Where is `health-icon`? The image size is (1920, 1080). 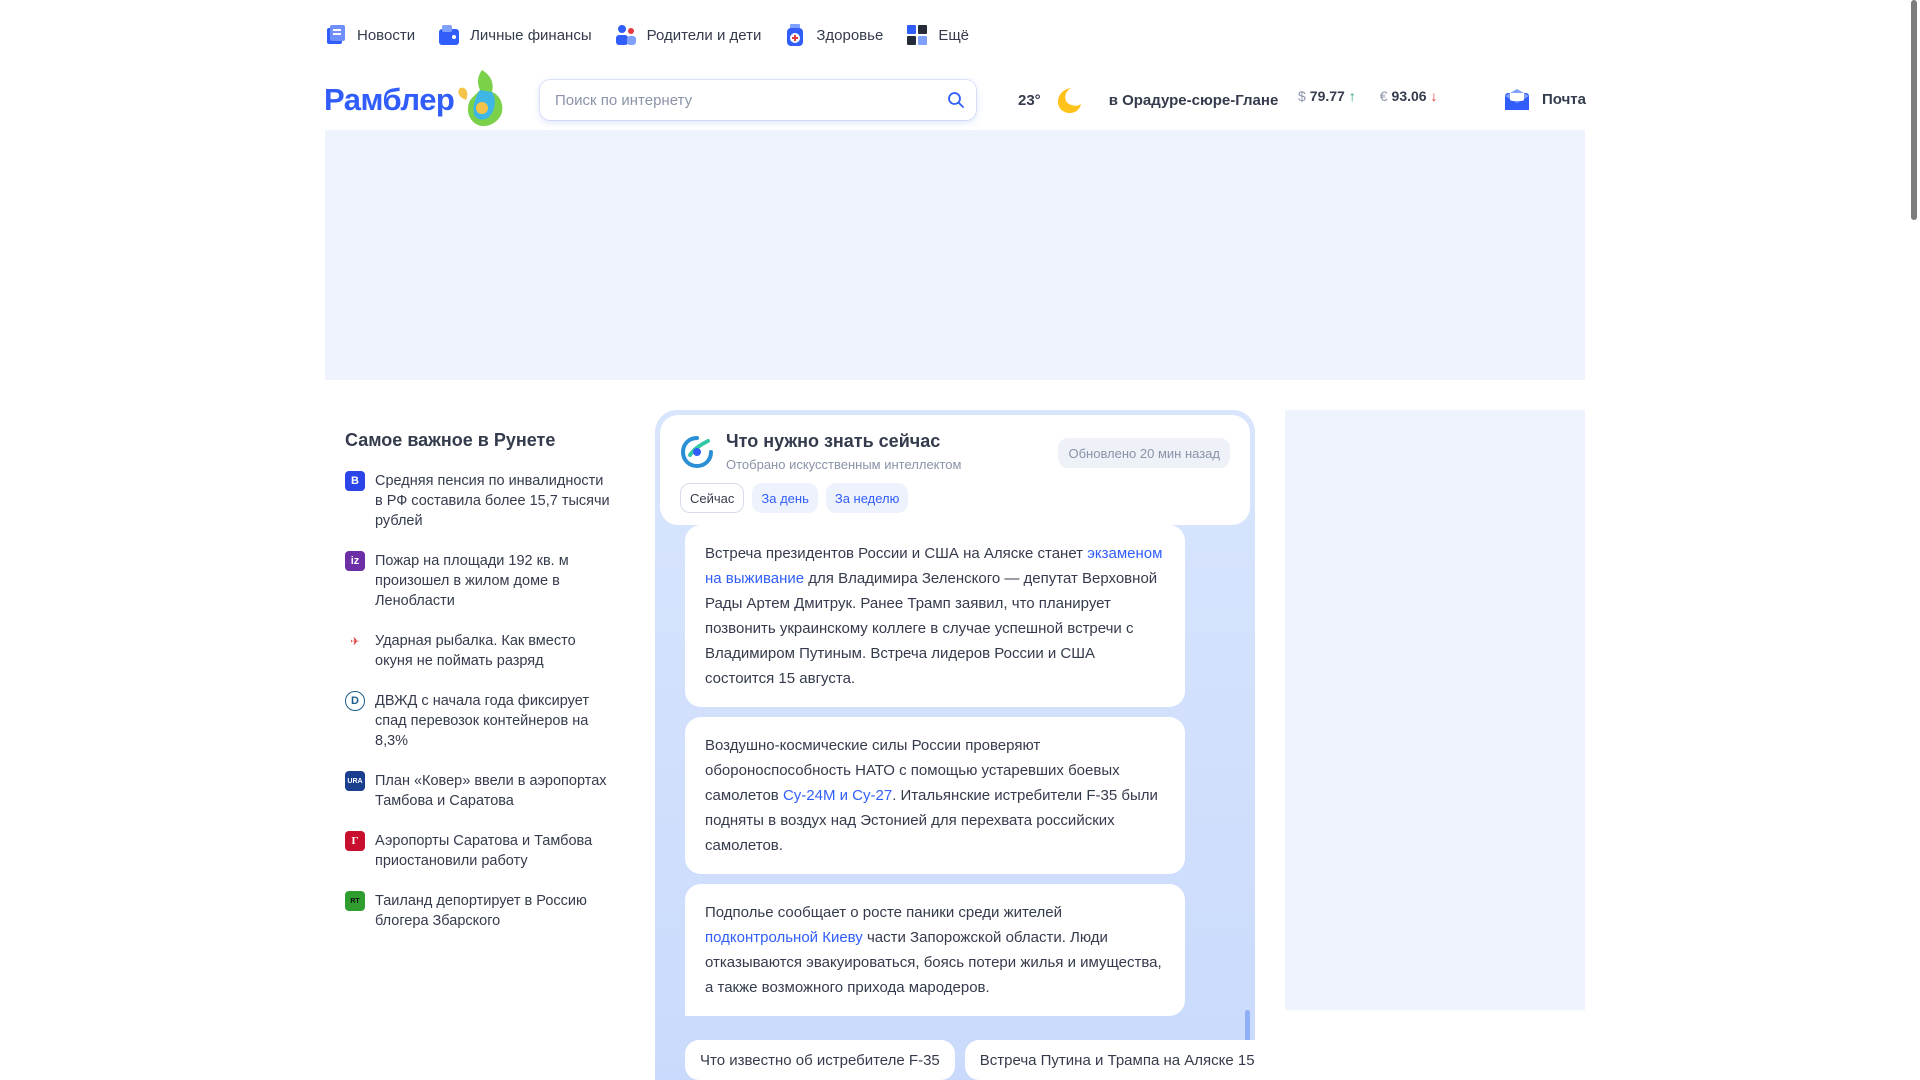 health-icon is located at coordinates (795, 35).